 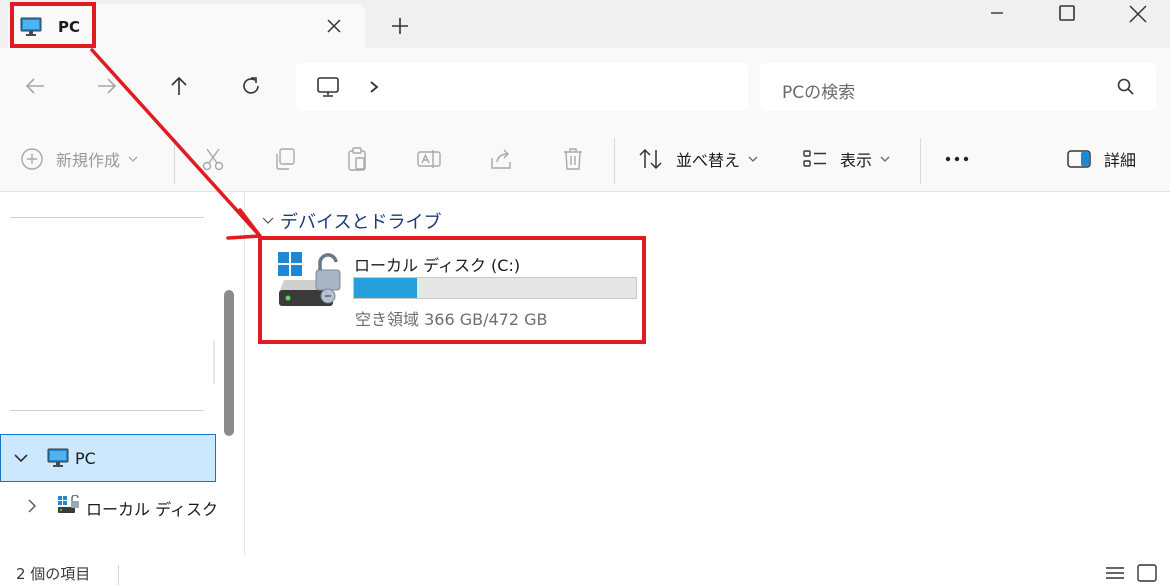 What do you see at coordinates (856, 160) in the screenshot?
I see `view-button-label: 表示` at bounding box center [856, 160].